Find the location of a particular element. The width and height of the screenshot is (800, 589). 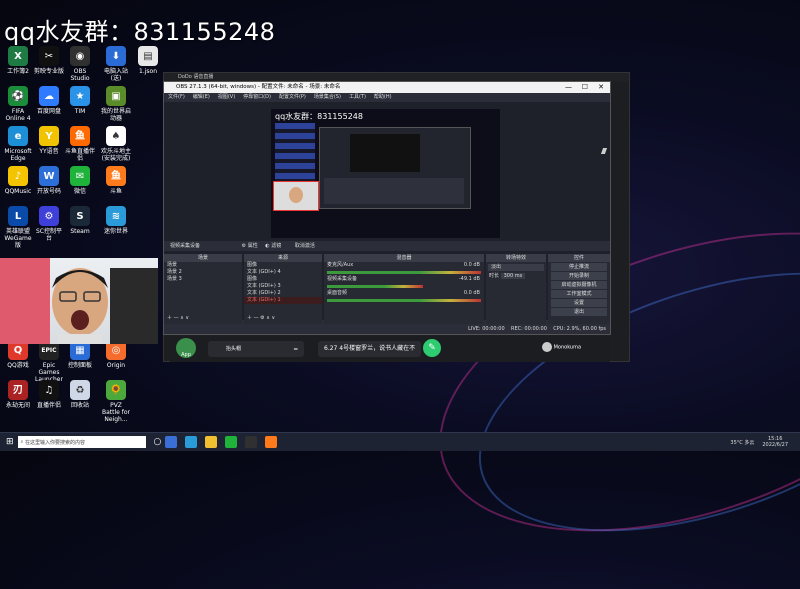

scene-item: 场景 is located at coordinates (203, 265).